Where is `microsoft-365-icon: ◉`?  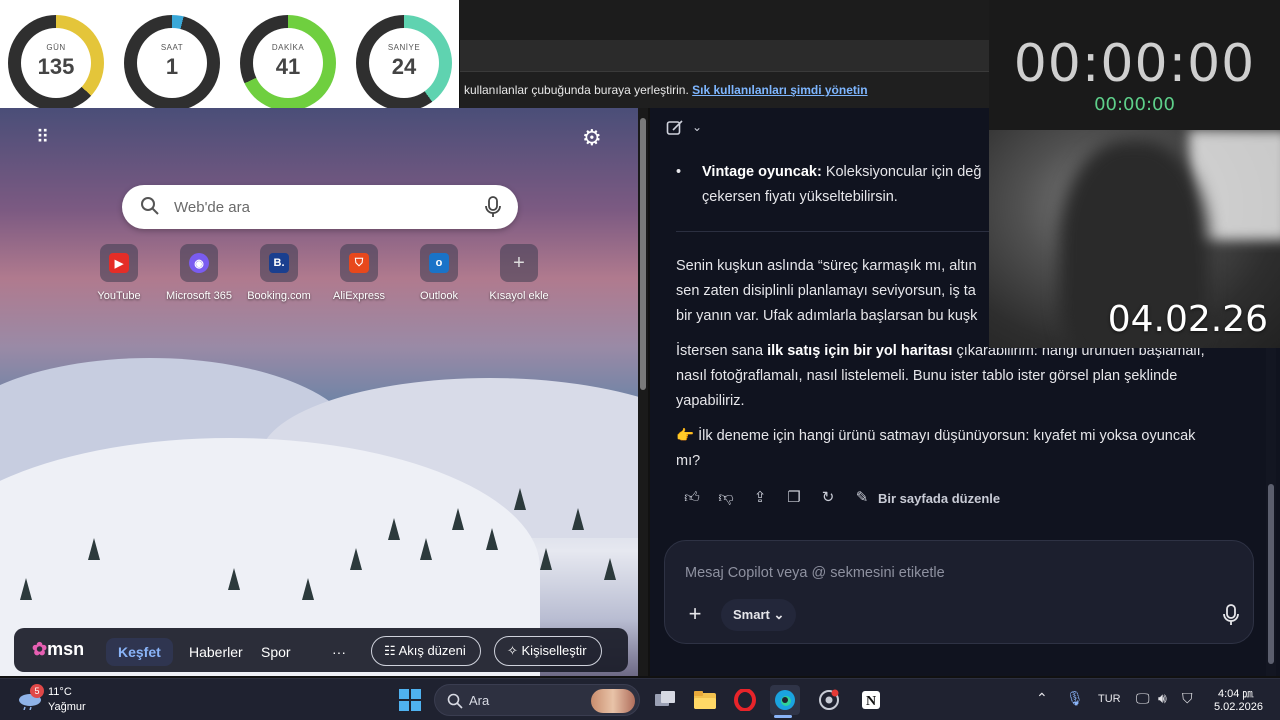 microsoft-365-icon: ◉ is located at coordinates (199, 263).